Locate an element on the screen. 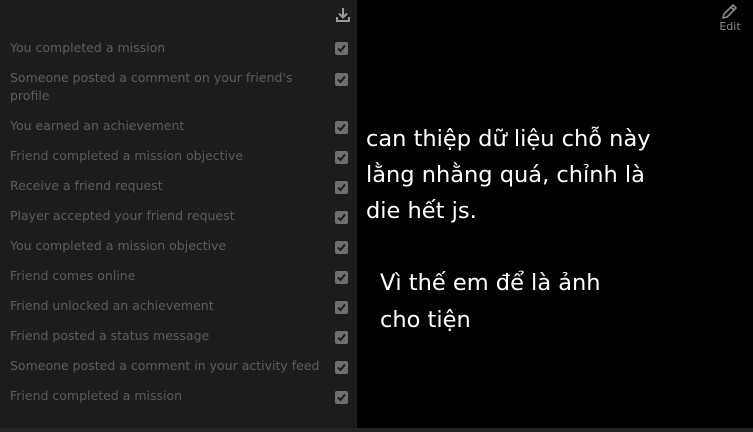 The height and width of the screenshot is (432, 753). annotation-line: cho tiện is located at coordinates (425, 320).